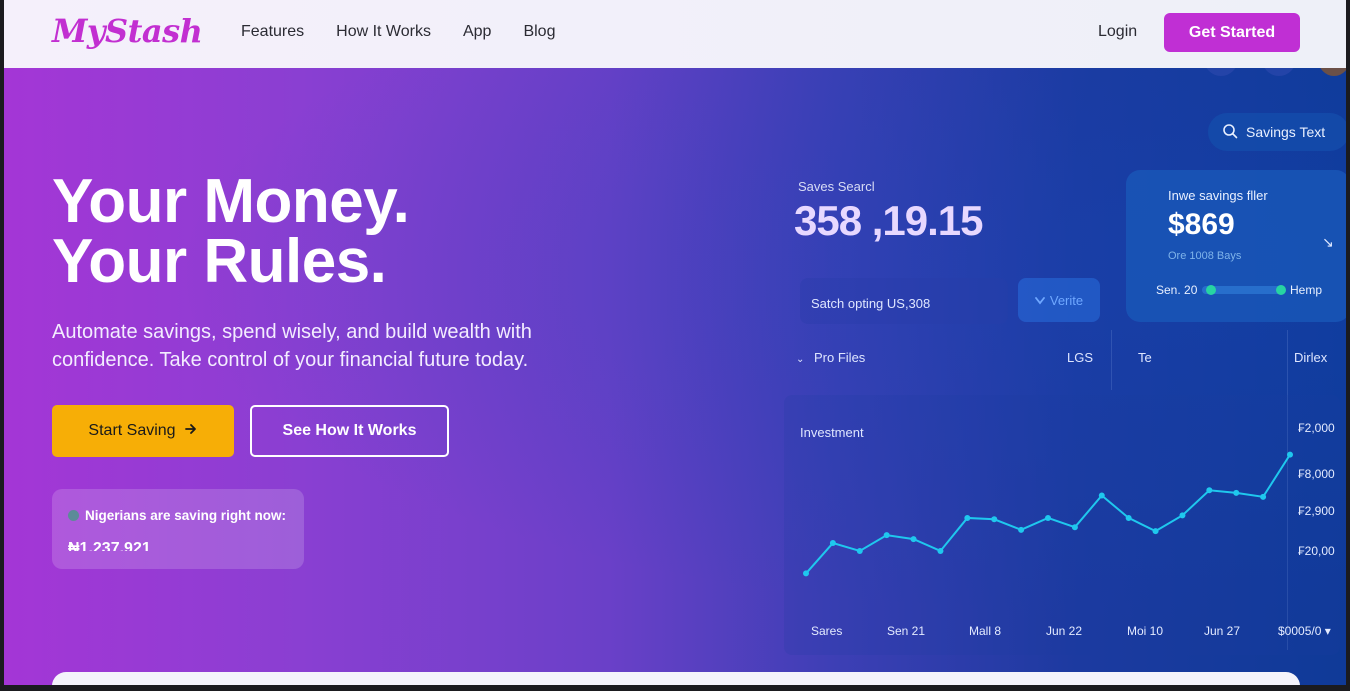  I want to click on counter-label: Nigerians are saving right now:, so click(186, 515).